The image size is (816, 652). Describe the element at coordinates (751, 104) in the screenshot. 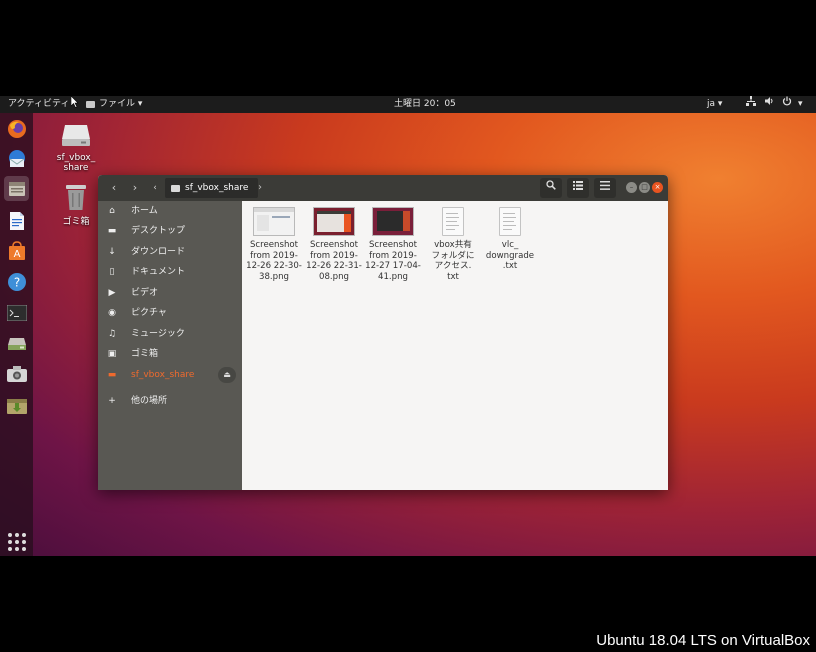

I see `network-icon` at that location.